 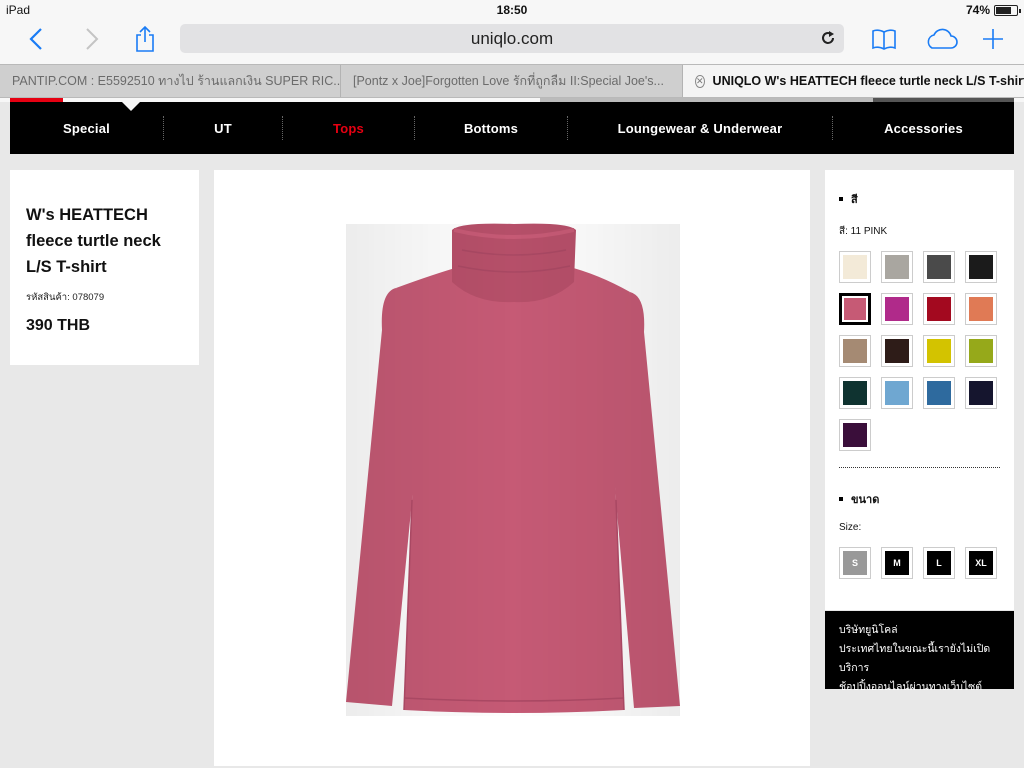 I want to click on product-price: 390 THB, so click(x=58, y=325).